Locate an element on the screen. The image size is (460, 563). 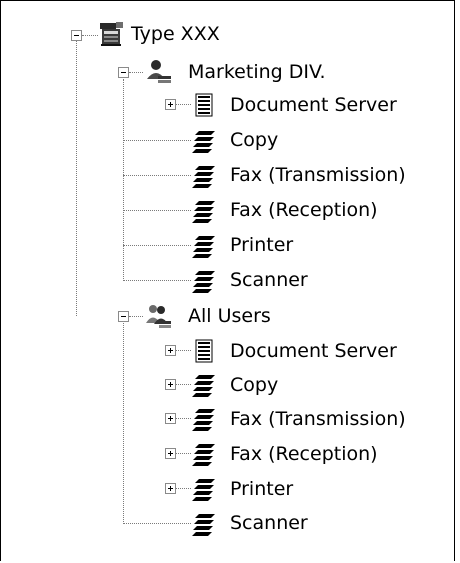
tree-node-marketing-div: Marketing DIV. is located at coordinates (257, 72).